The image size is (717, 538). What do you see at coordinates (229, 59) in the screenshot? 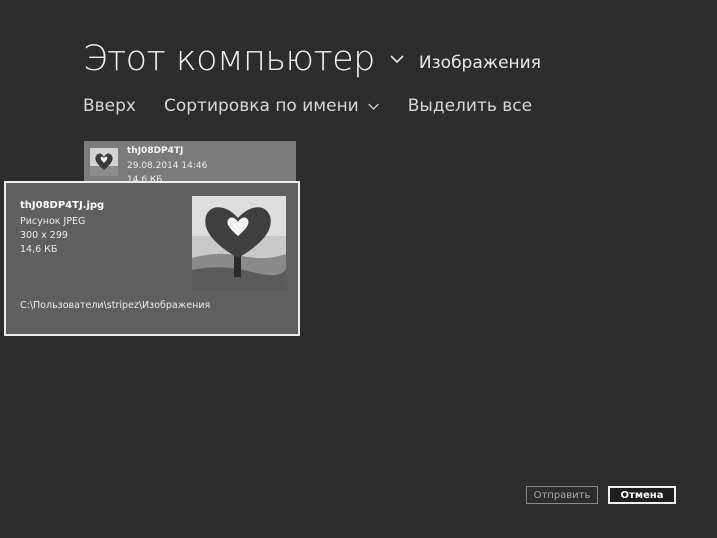
I see `location-title: Этот компьютер` at bounding box center [229, 59].